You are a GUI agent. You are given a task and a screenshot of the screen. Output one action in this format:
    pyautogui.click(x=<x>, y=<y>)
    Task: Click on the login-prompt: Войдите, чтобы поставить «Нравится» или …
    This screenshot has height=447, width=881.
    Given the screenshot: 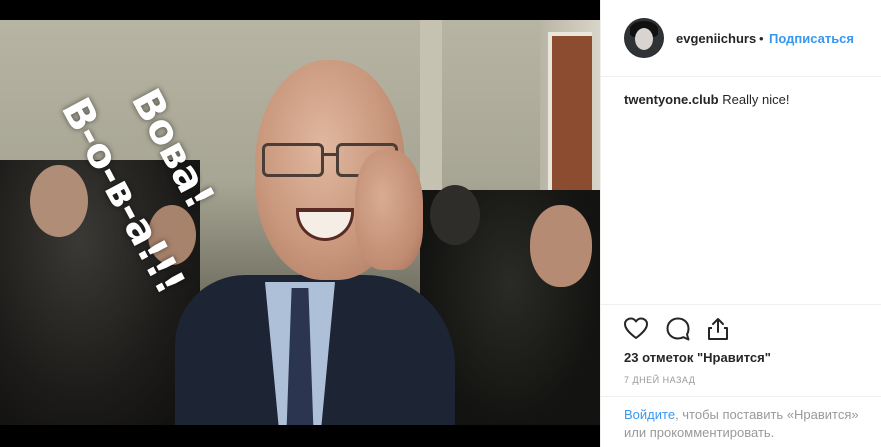 What is the action you would take?
    pyautogui.click(x=749, y=424)
    